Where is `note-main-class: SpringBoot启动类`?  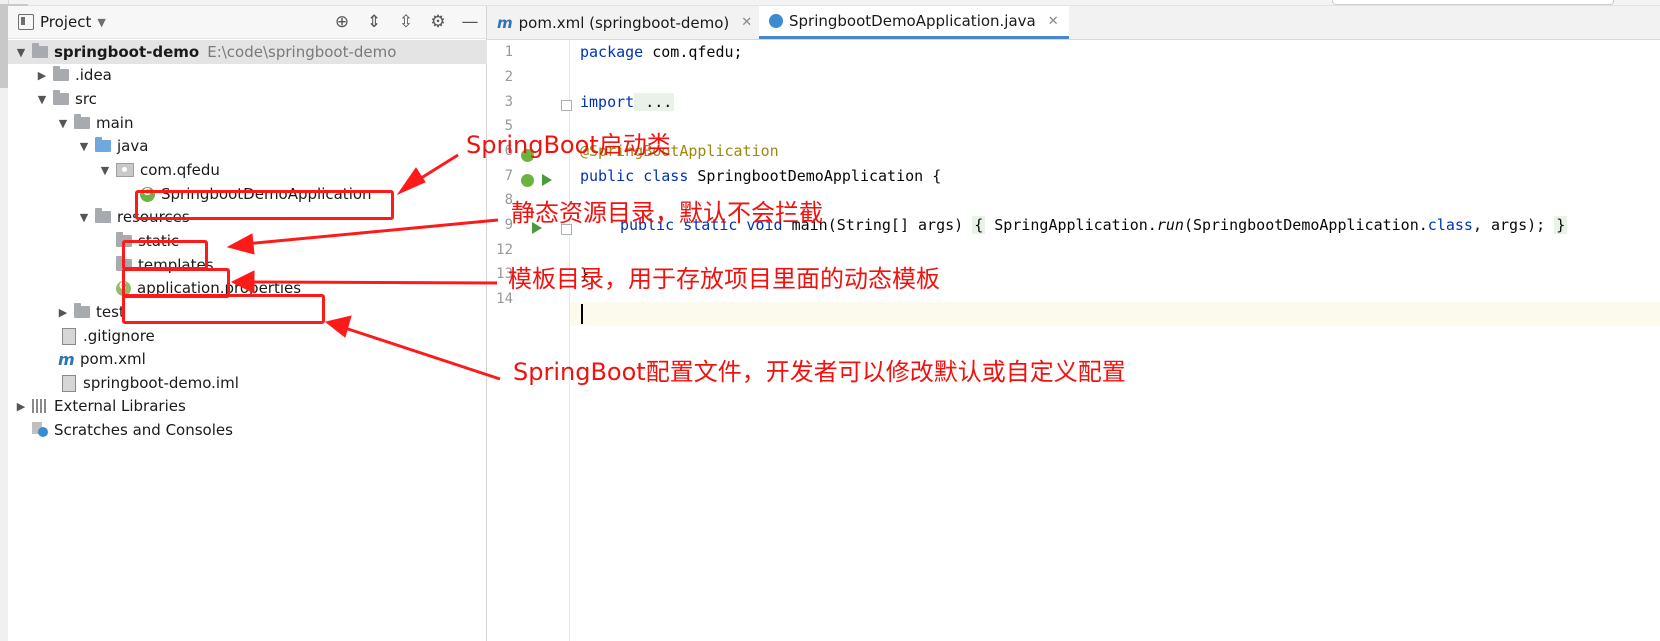 note-main-class: SpringBoot启动类 is located at coordinates (568, 145).